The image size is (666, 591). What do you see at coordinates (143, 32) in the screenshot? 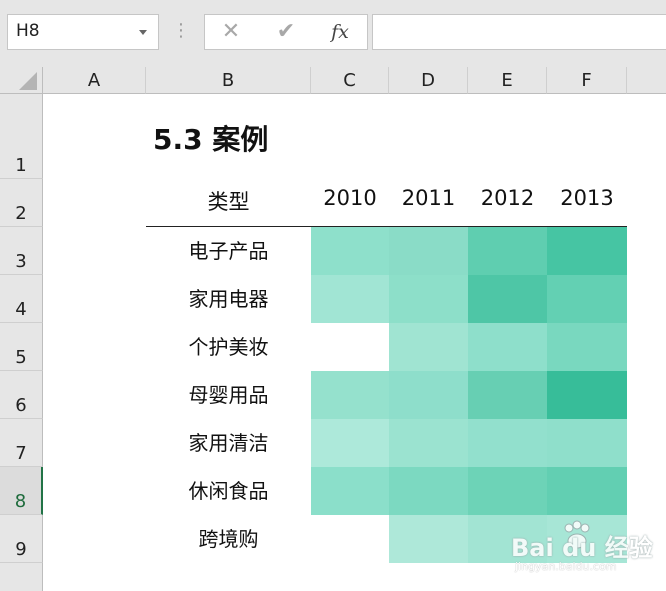
I see `name-box-dropdown-icon` at bounding box center [143, 32].